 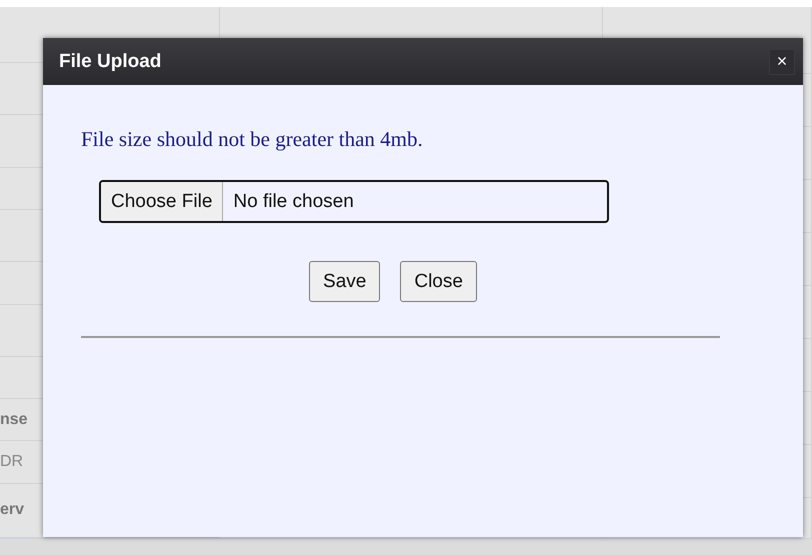 I want to click on file-input: Choose File No file chosen, so click(x=354, y=201).